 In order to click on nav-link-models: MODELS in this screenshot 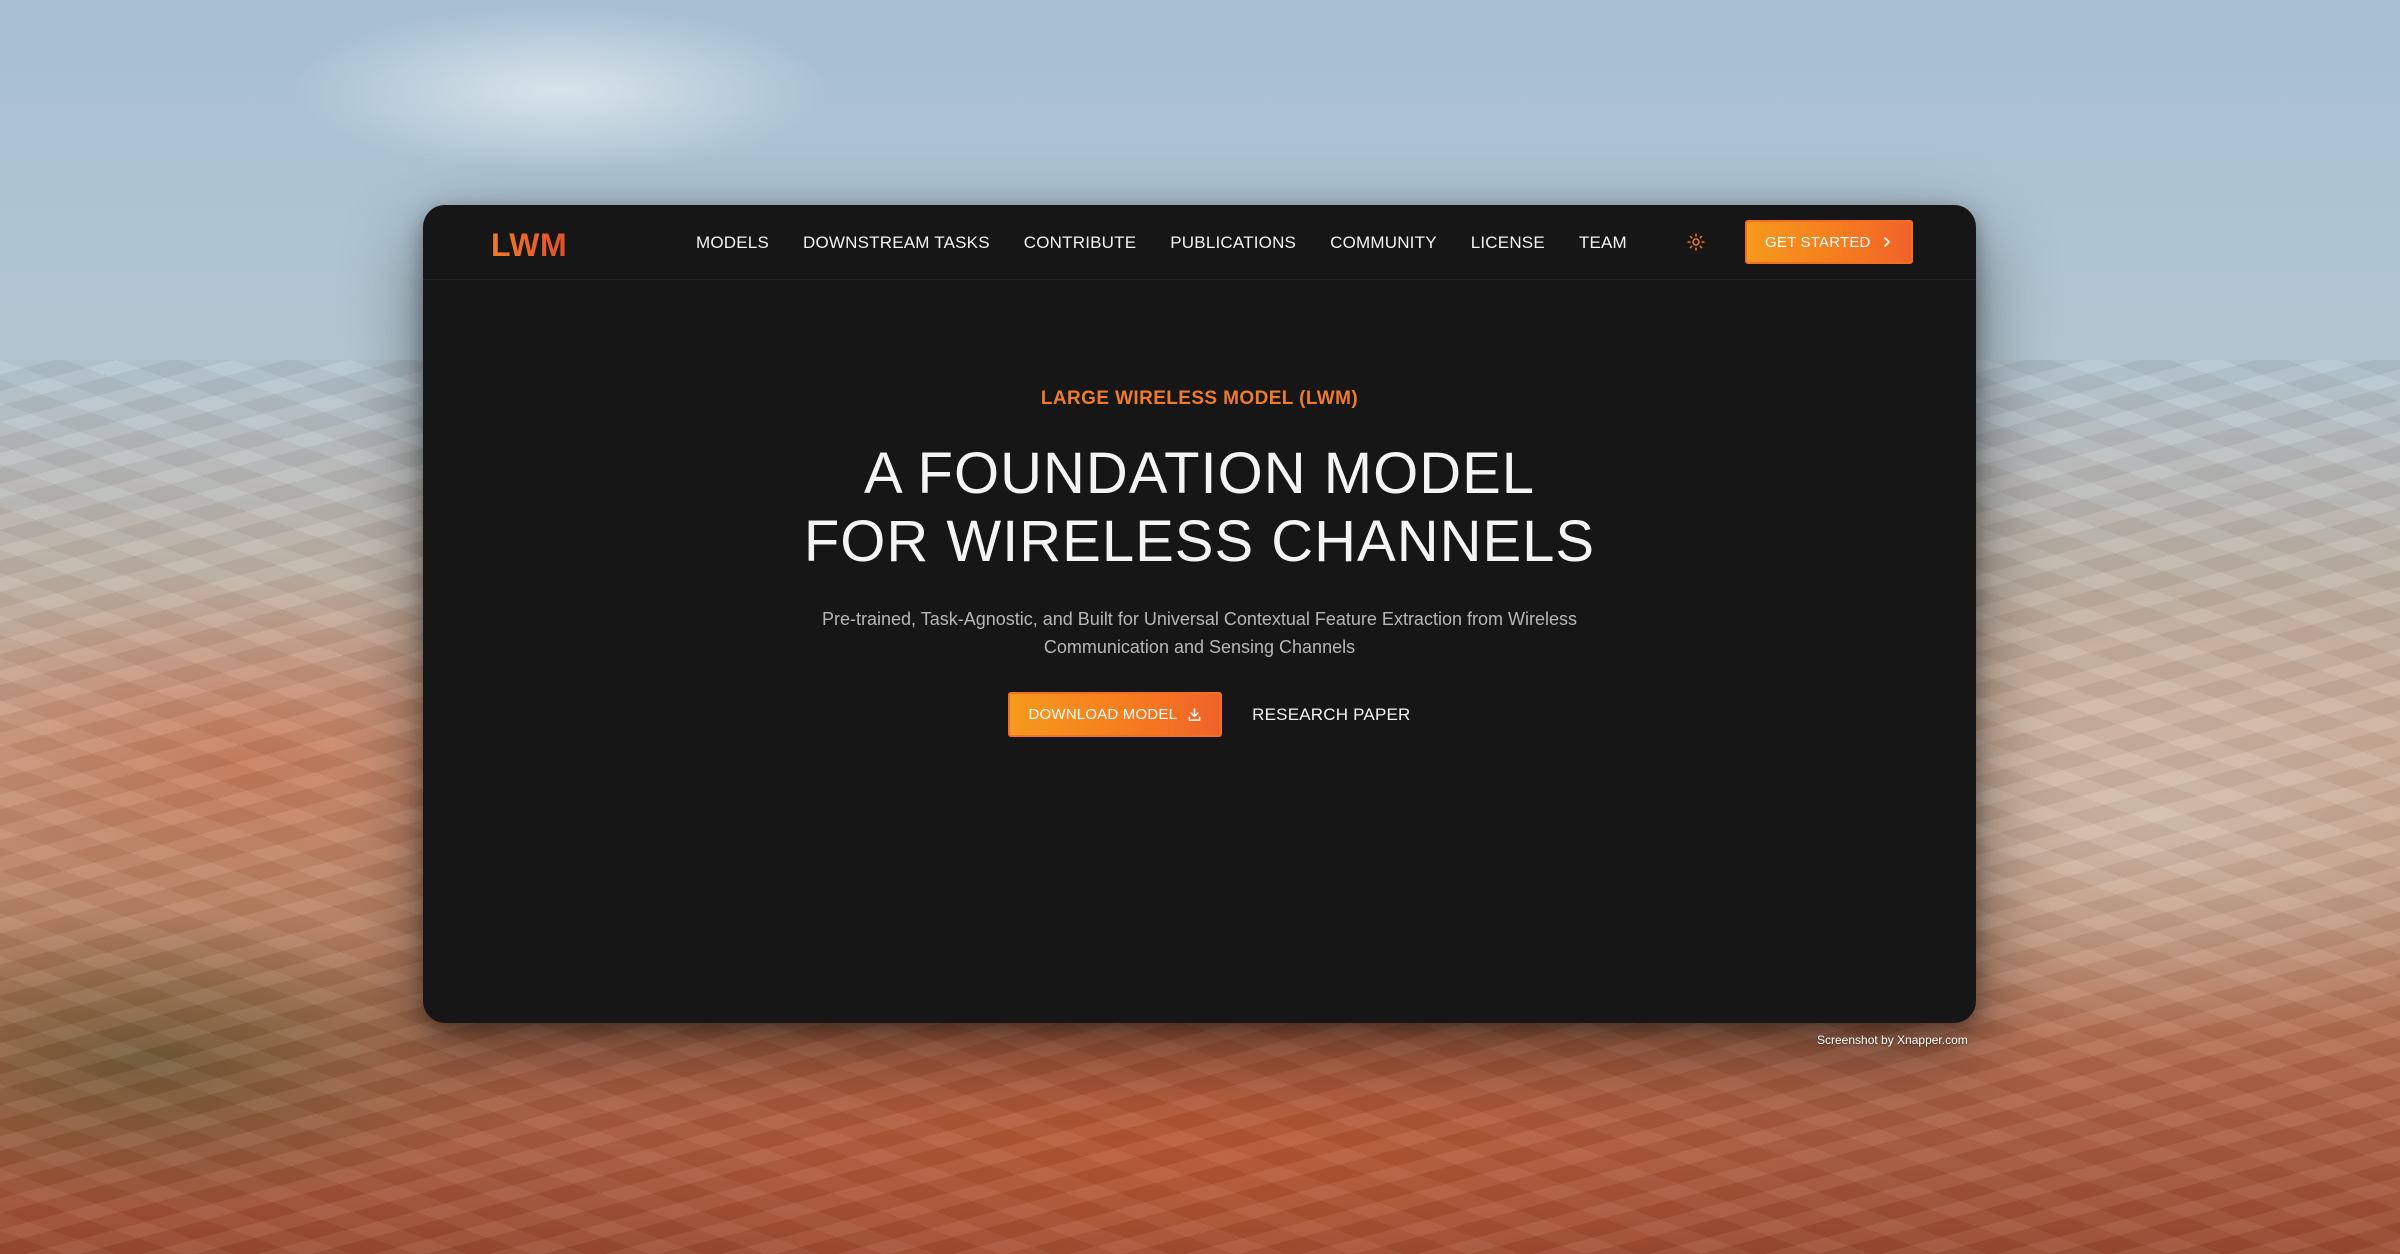, I will do `click(732, 243)`.